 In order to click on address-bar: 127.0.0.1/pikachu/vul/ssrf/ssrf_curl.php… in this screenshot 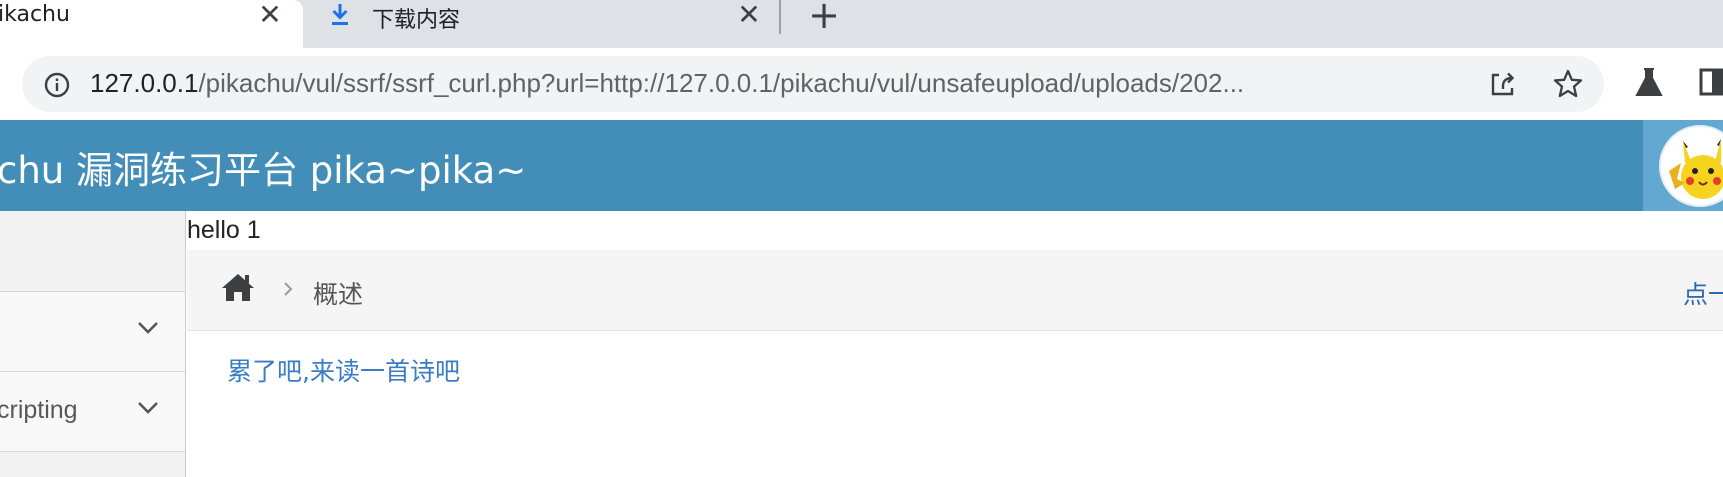, I will do `click(813, 84)`.